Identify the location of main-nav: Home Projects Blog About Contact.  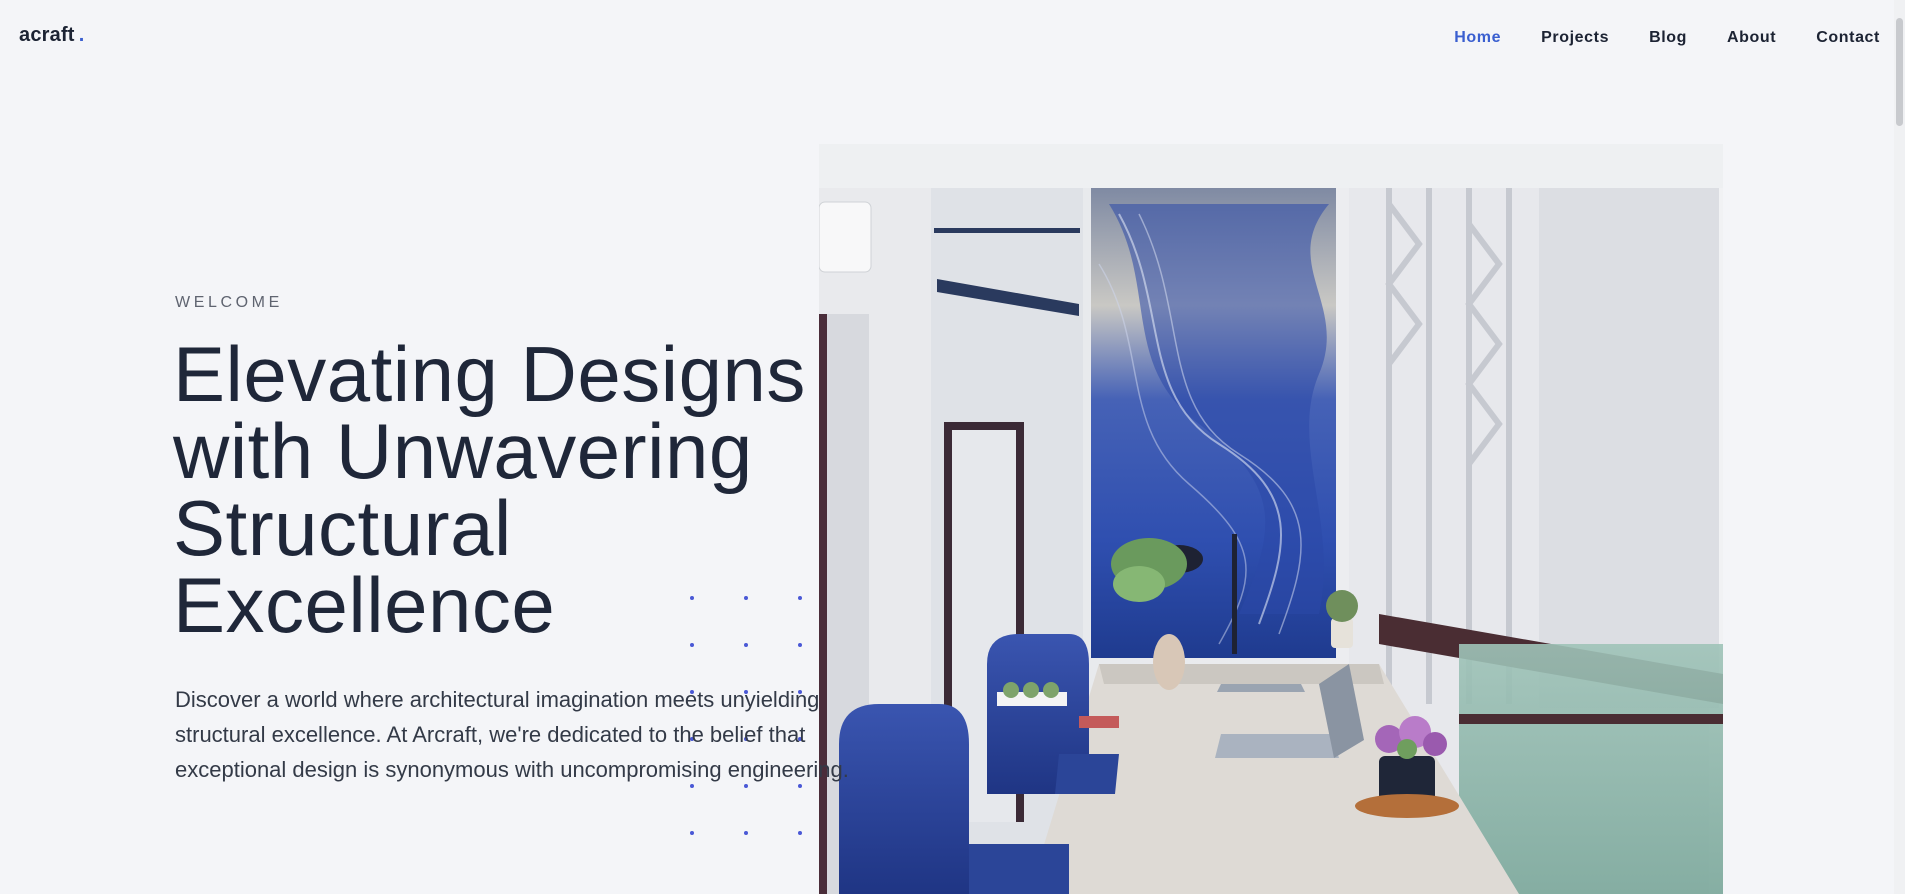
(1647, 38).